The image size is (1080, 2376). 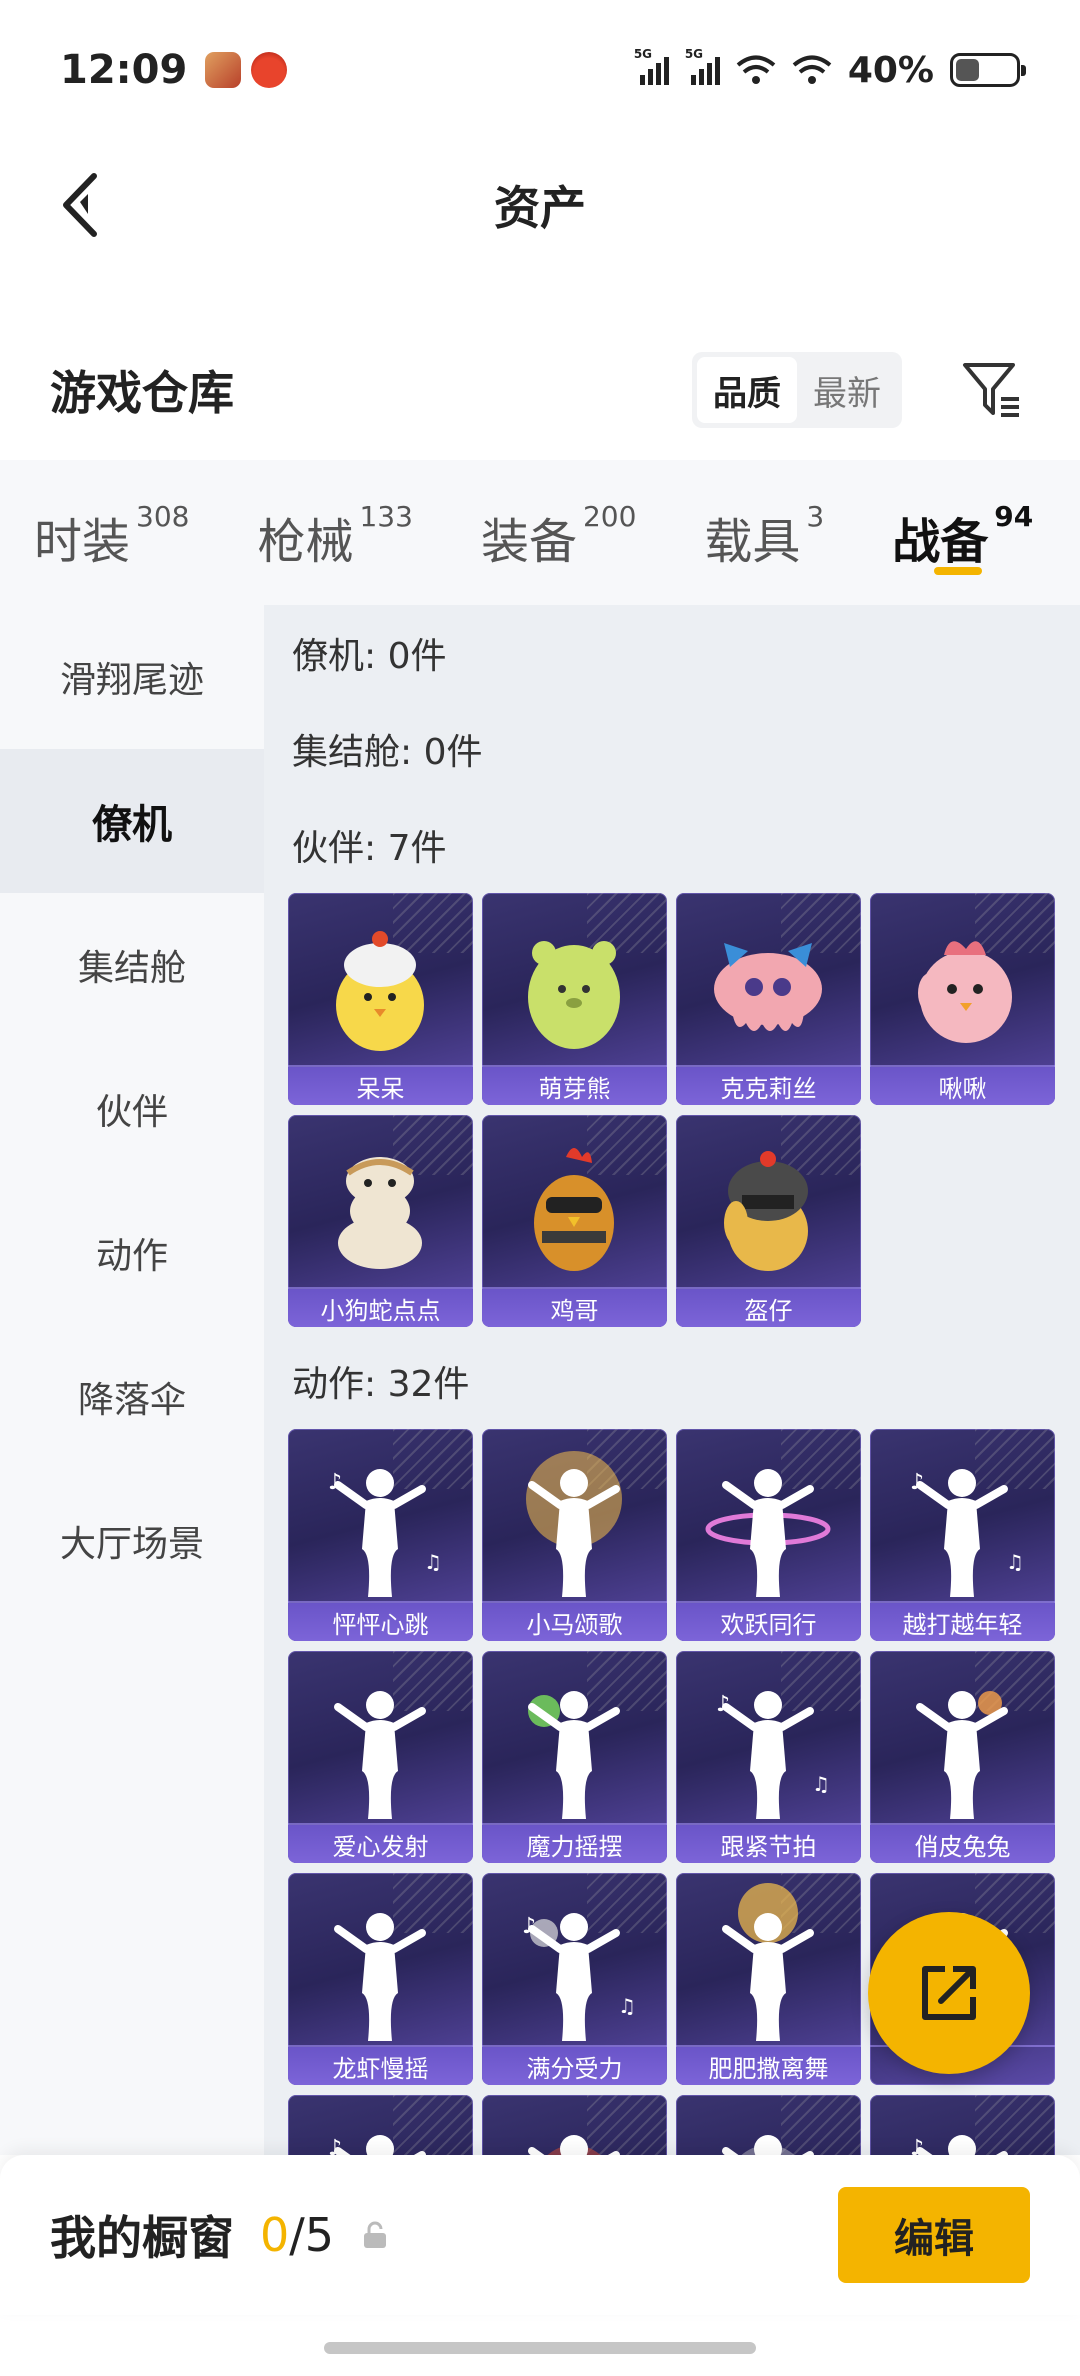 What do you see at coordinates (958, 571) in the screenshot?
I see `active-tab-indicator` at bounding box center [958, 571].